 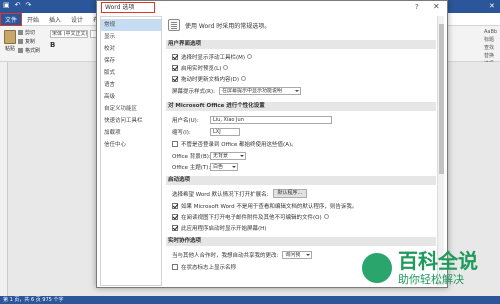 I want to click on always-use-label: 不管是否登录到 Office 都始终使用这些值(A)。, so click(x=239, y=144).